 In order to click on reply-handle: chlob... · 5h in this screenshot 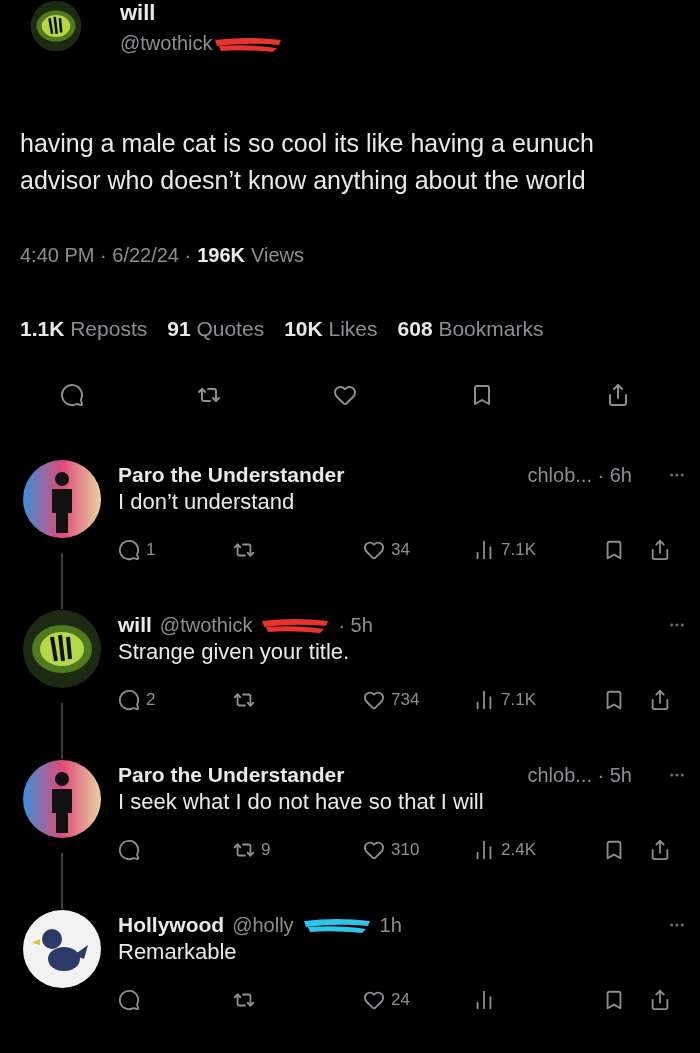, I will do `click(579, 775)`.